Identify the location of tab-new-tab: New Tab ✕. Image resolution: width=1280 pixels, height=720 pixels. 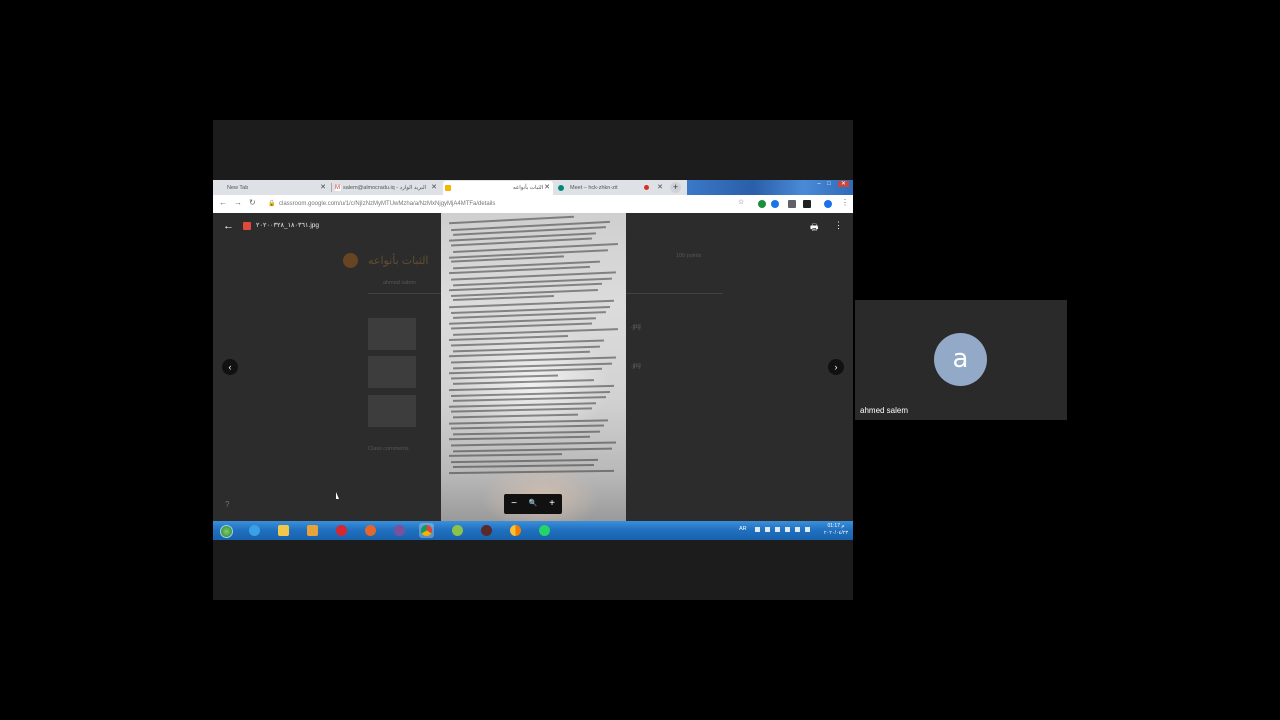
(273, 188).